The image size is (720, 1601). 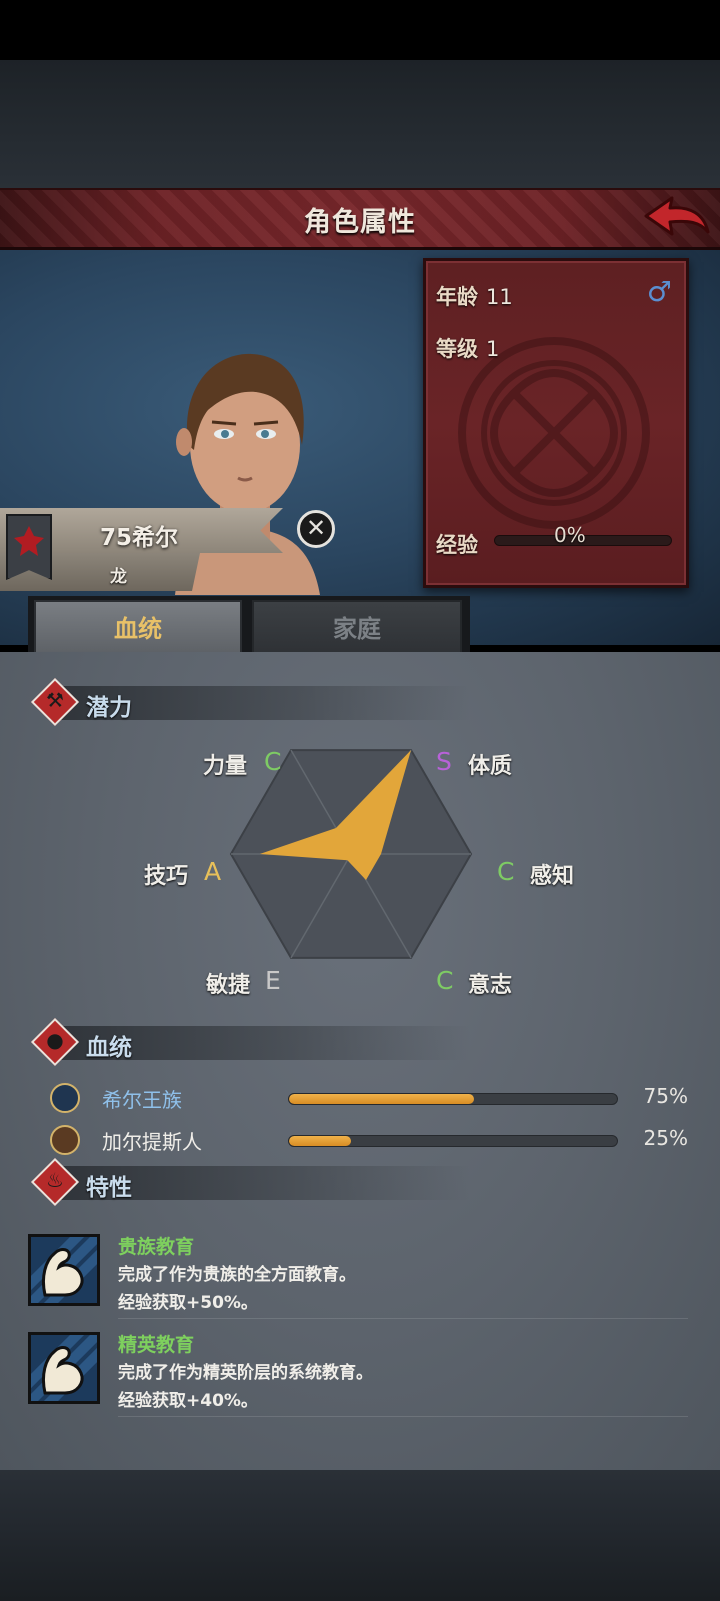 I want to click on bloodline-label: 血统, so click(x=109, y=1048).